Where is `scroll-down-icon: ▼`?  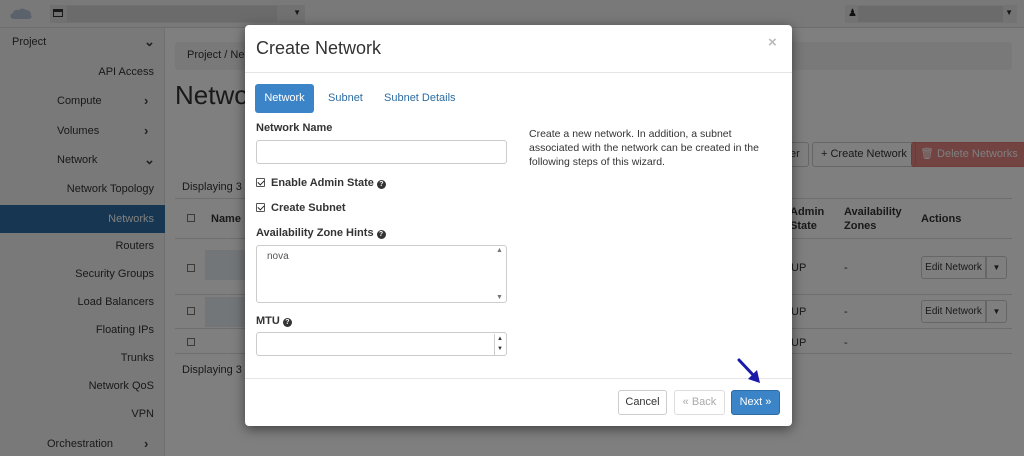
scroll-down-icon: ▼ is located at coordinates (499, 297).